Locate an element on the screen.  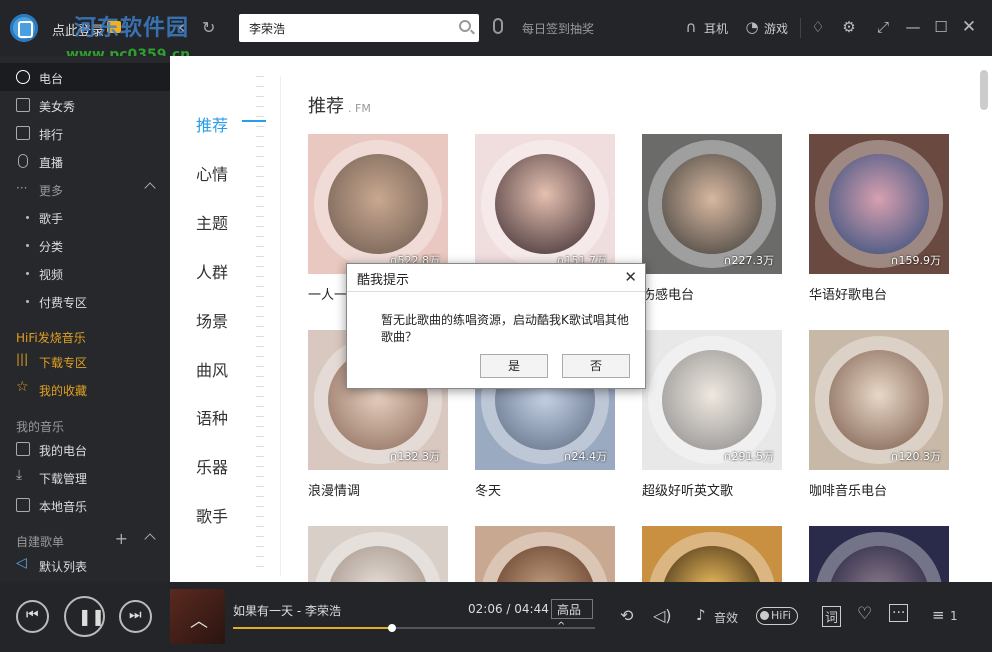
radio-card: 227.3万 is located at coordinates (712, 204).